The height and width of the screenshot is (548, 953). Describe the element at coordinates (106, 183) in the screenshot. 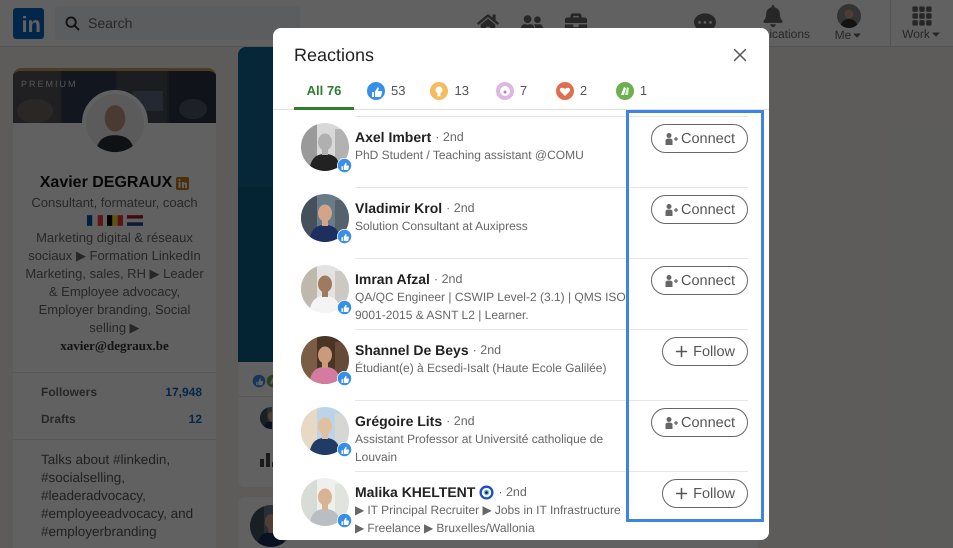

I see `profile-name: Xavier DEGRAUX` at that location.